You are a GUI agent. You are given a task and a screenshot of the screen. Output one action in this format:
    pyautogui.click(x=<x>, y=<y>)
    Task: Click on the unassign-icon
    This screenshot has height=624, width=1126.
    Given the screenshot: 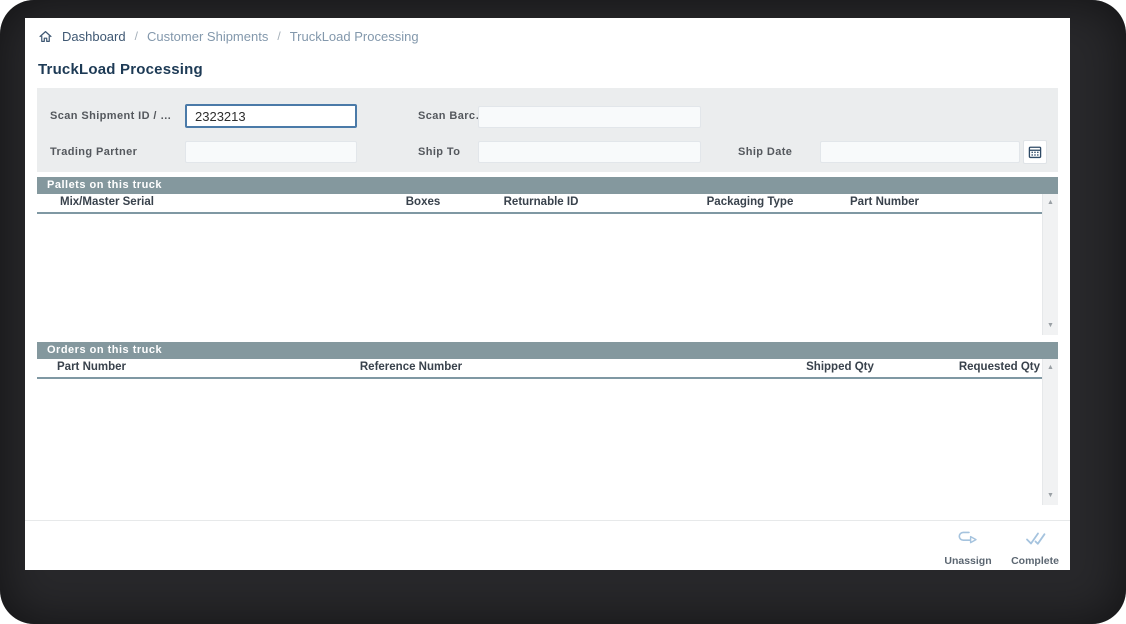 What is the action you would take?
    pyautogui.click(x=968, y=541)
    